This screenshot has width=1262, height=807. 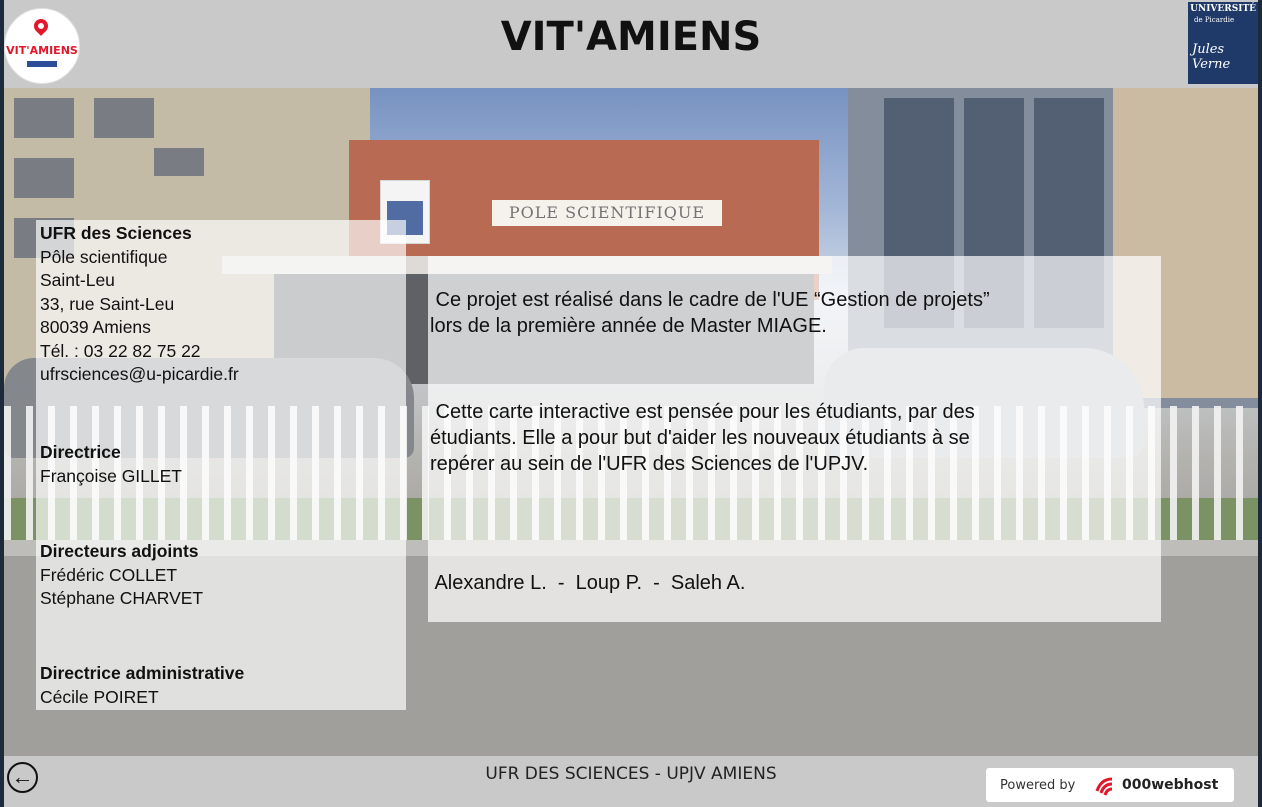 What do you see at coordinates (116, 233) in the screenshot?
I see `ufr-title: UFR des Sciences` at bounding box center [116, 233].